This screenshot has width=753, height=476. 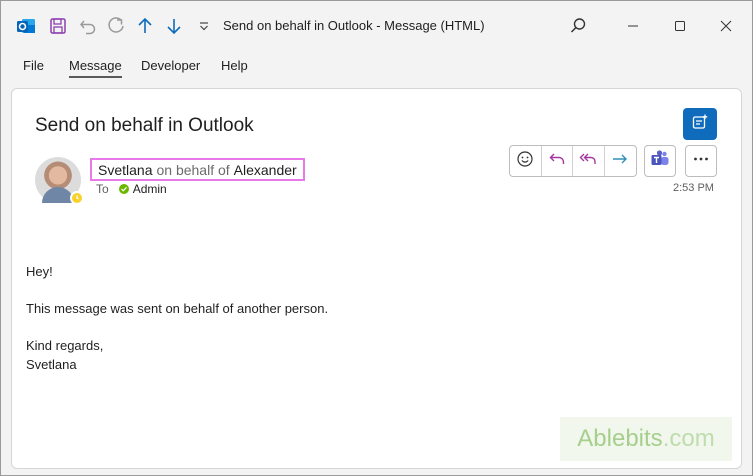 What do you see at coordinates (680, 26) in the screenshot?
I see `maximize-icon` at bounding box center [680, 26].